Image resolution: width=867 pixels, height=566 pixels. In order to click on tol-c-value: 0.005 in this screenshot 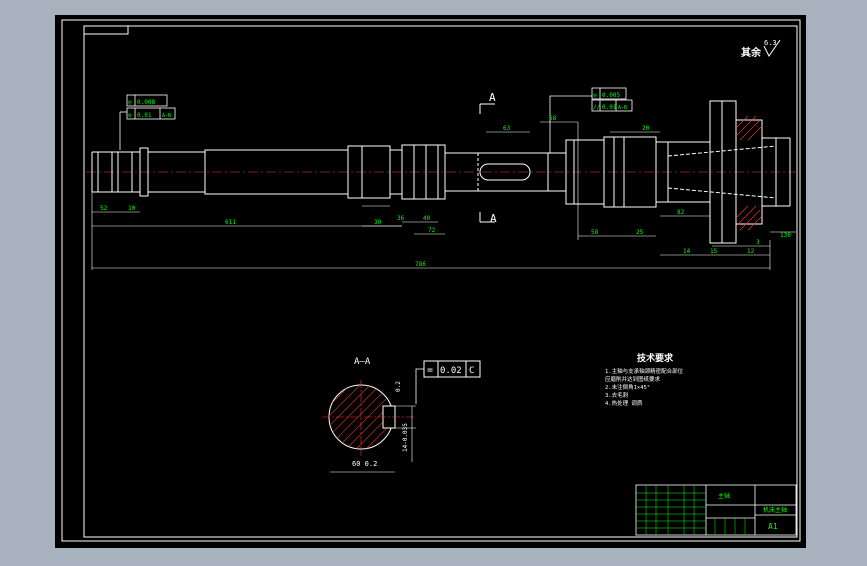, I will do `click(611, 95)`.